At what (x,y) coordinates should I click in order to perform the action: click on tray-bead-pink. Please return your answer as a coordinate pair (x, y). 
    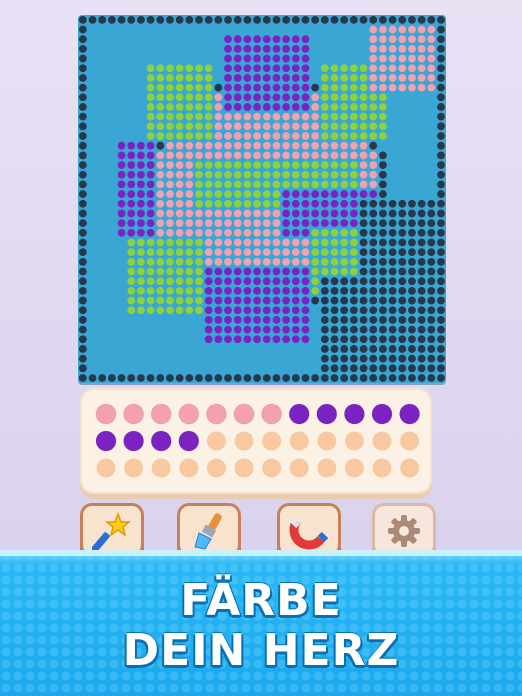
    Looking at the image, I should click on (272, 414).